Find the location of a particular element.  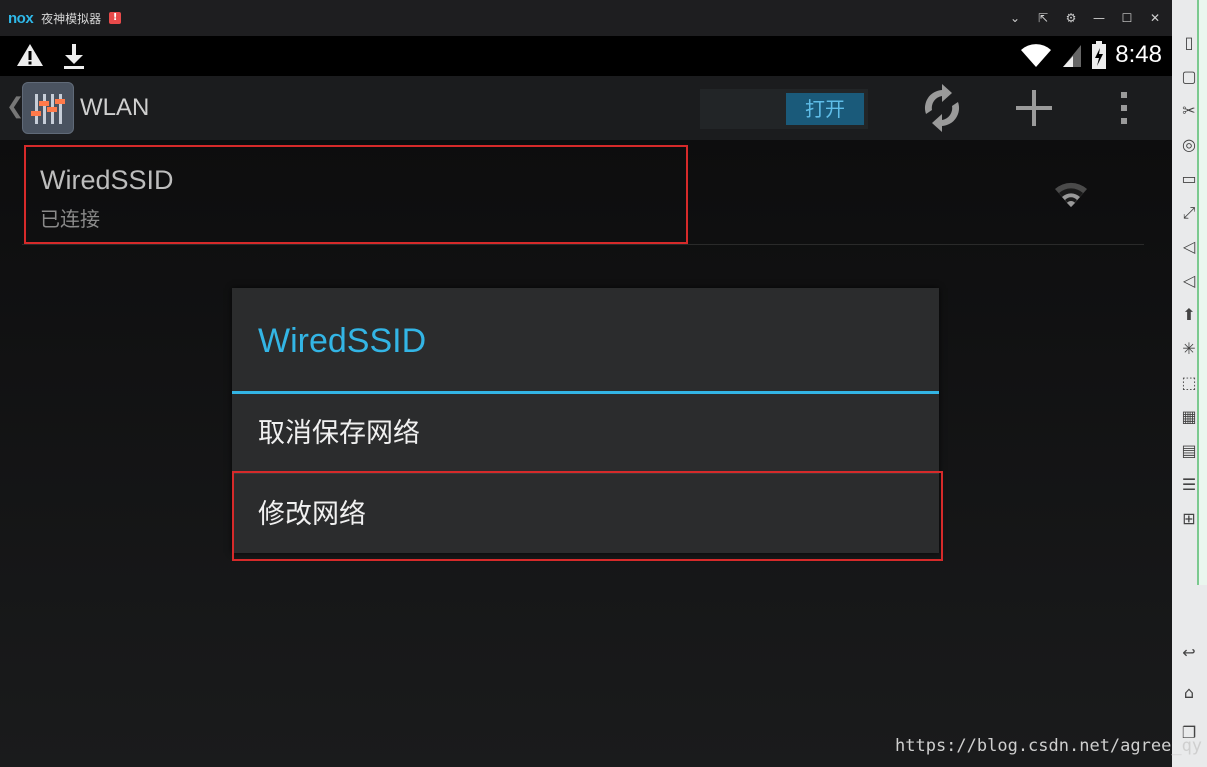

window-controls: ⌄ ⇱ ⚙ — ☐ ✕ is located at coordinates (1085, 18).